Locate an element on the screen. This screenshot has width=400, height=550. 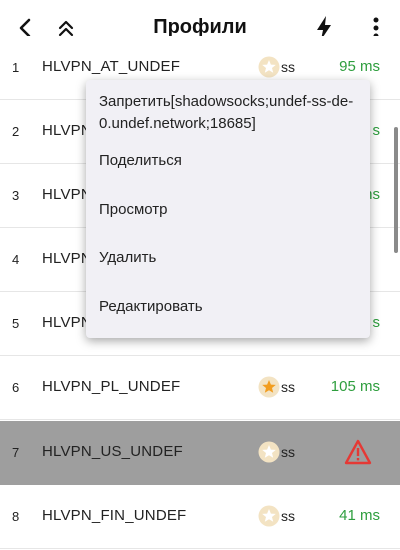
row-index: 7 is located at coordinates (16, 452).